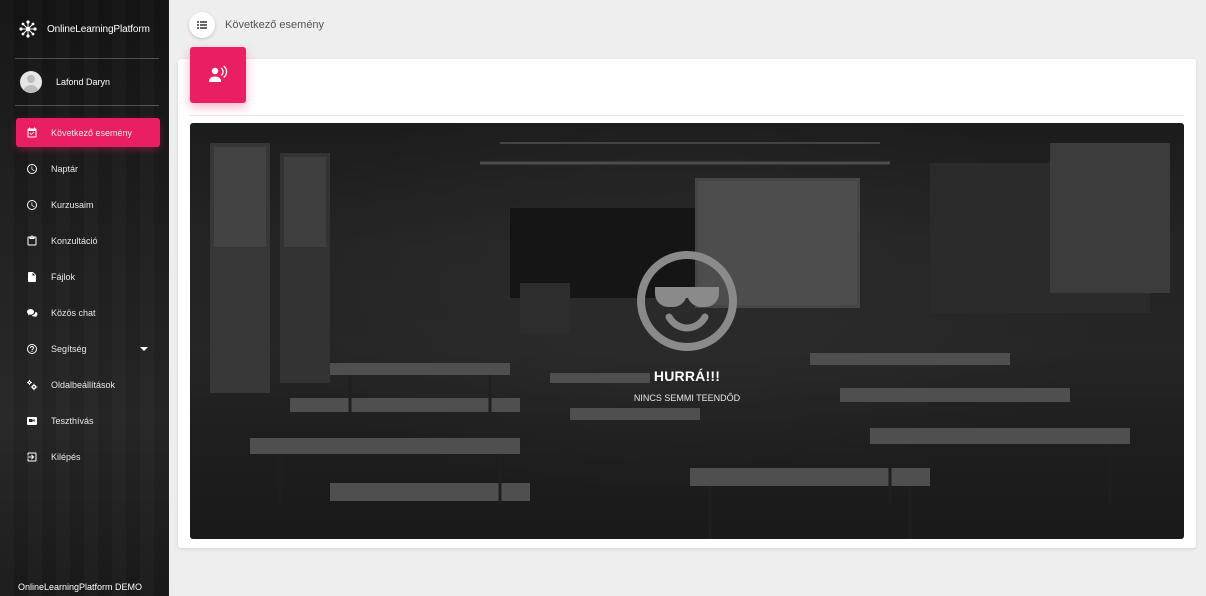 The width and height of the screenshot is (1206, 596). What do you see at coordinates (88, 456) in the screenshot?
I see `sidebar-item-kilepes: Kilépés` at bounding box center [88, 456].